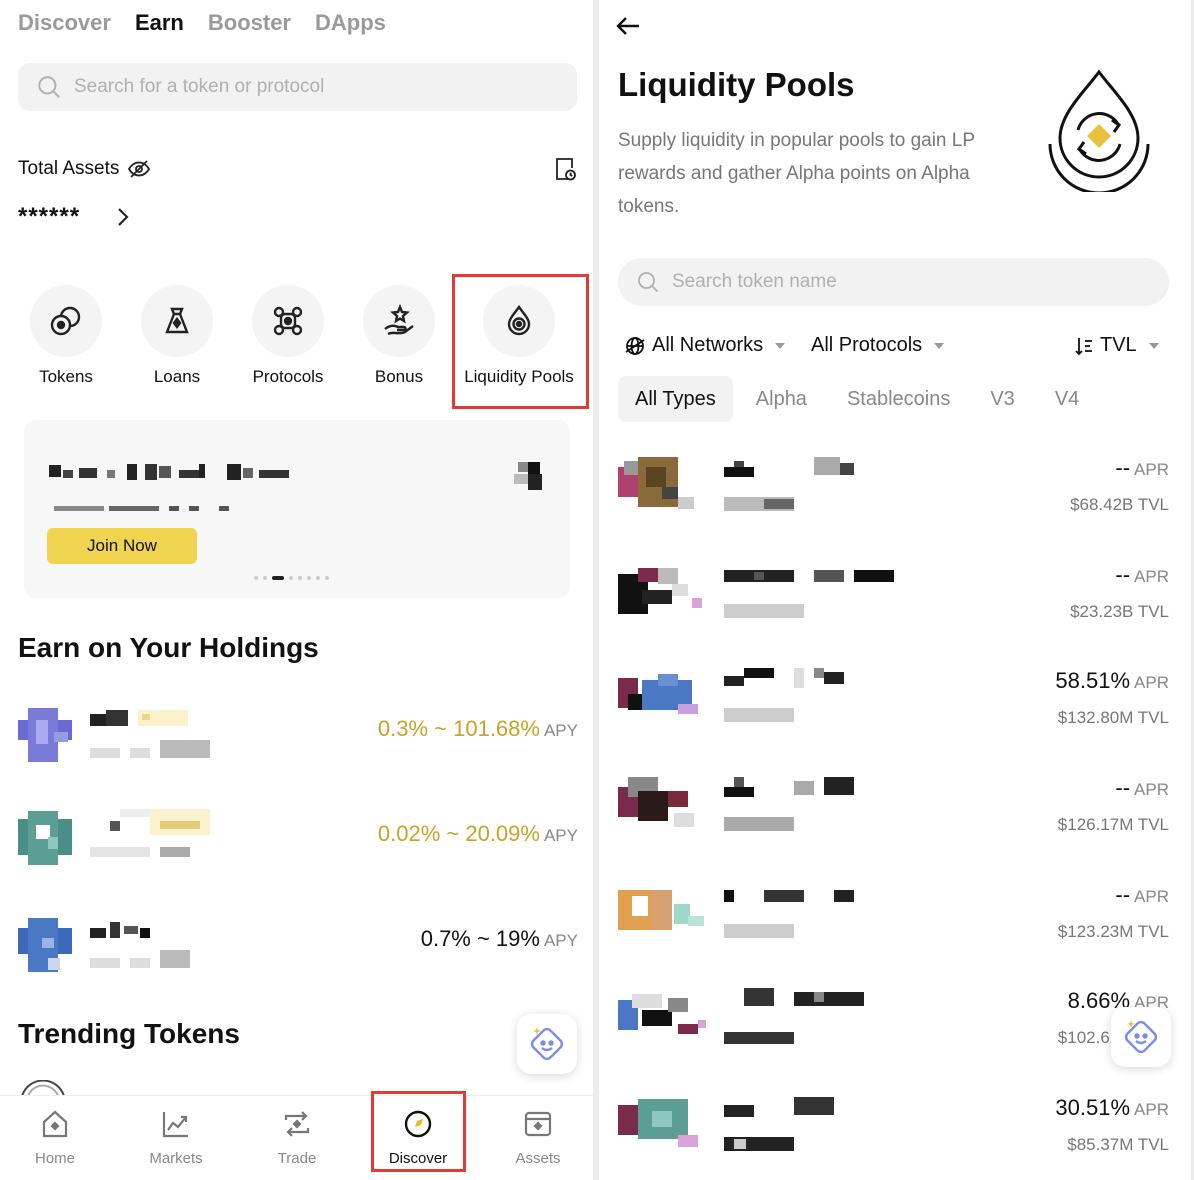 This screenshot has height=1180, width=1194. I want to click on promo-banner: Join Now, so click(297, 509).